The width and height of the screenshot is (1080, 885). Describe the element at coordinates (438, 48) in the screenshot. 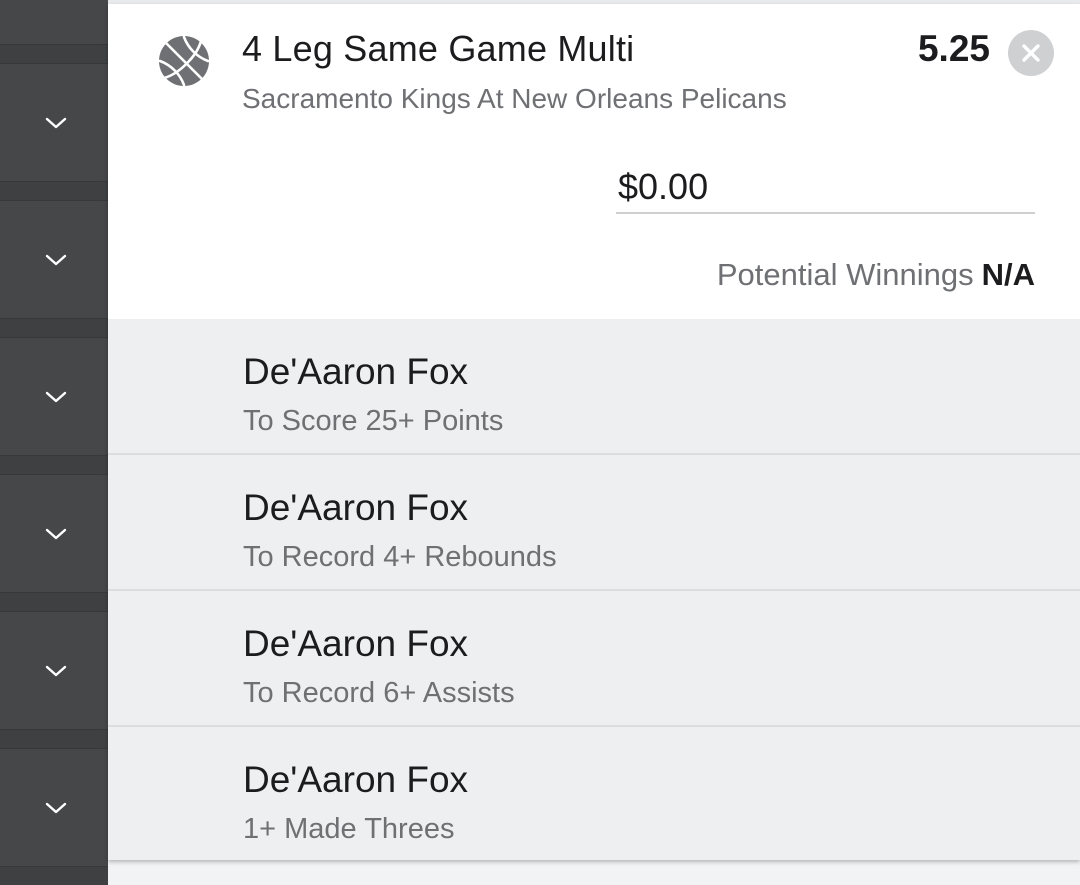

I see `bet-title: 4 Leg Same Game Multi` at that location.